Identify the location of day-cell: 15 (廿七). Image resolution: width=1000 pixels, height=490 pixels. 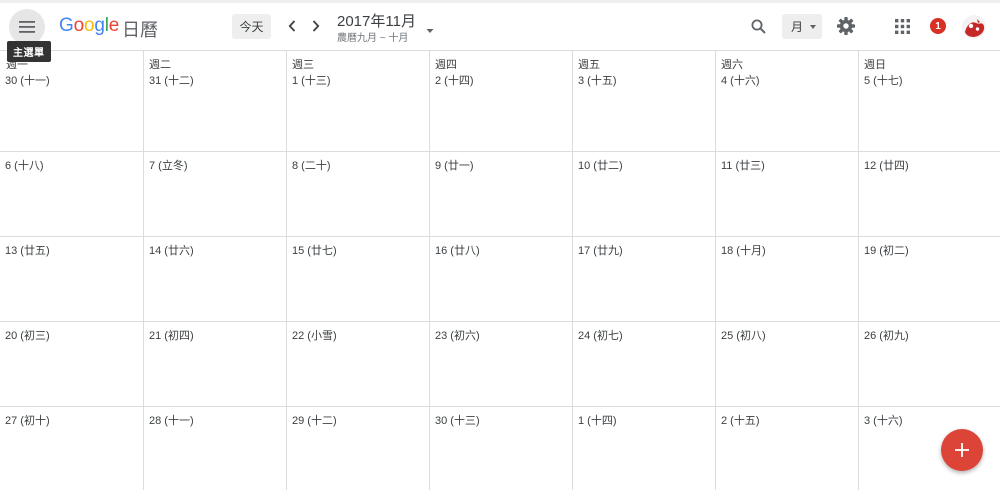
(357, 278).